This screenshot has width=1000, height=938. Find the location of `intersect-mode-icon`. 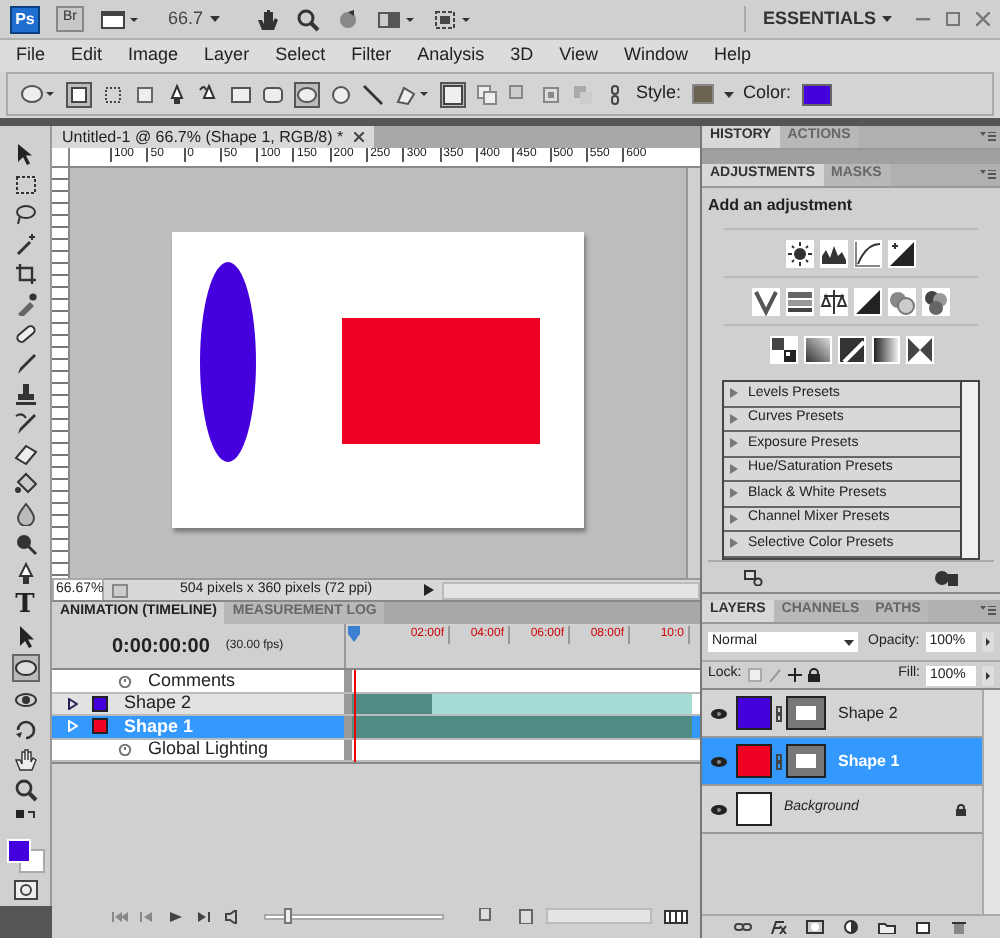

intersect-mode-icon is located at coordinates (551, 94).